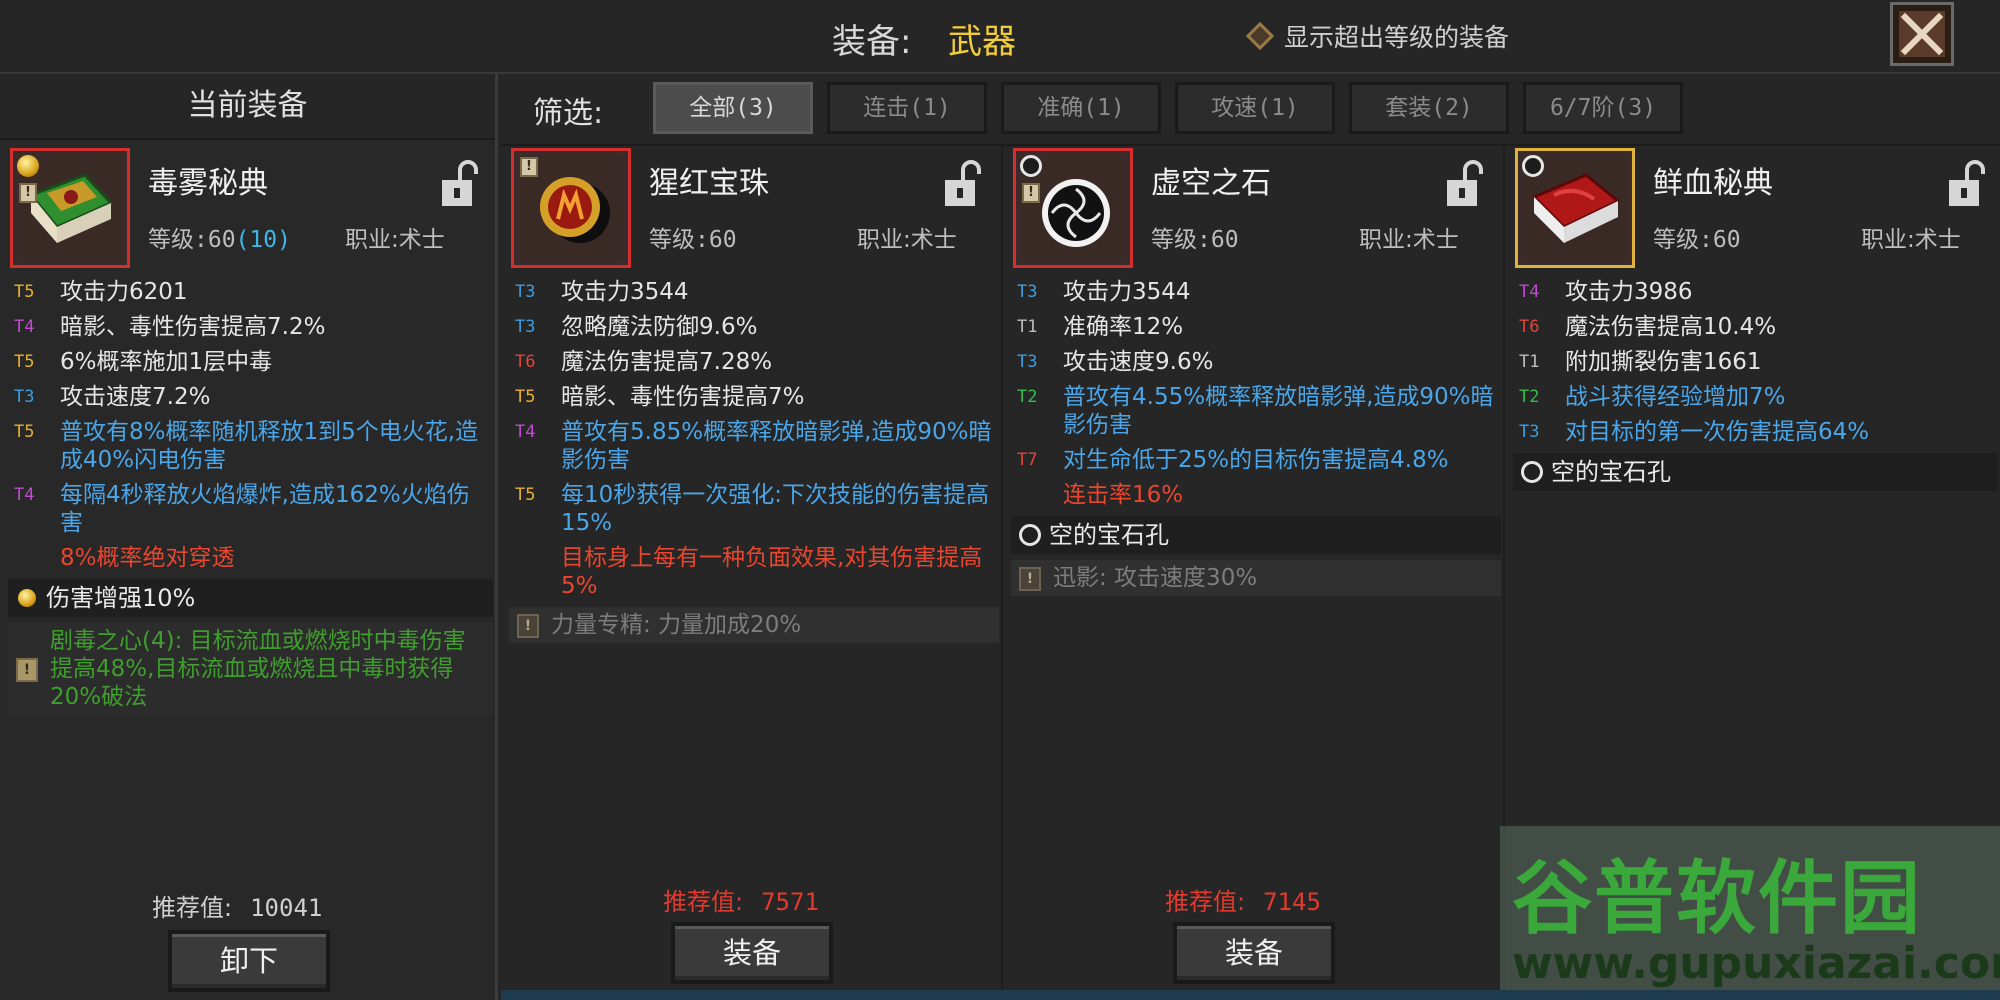 The height and width of the screenshot is (1000, 2000). What do you see at coordinates (1532, 472) in the screenshot?
I see `gem-empty-icon` at bounding box center [1532, 472].